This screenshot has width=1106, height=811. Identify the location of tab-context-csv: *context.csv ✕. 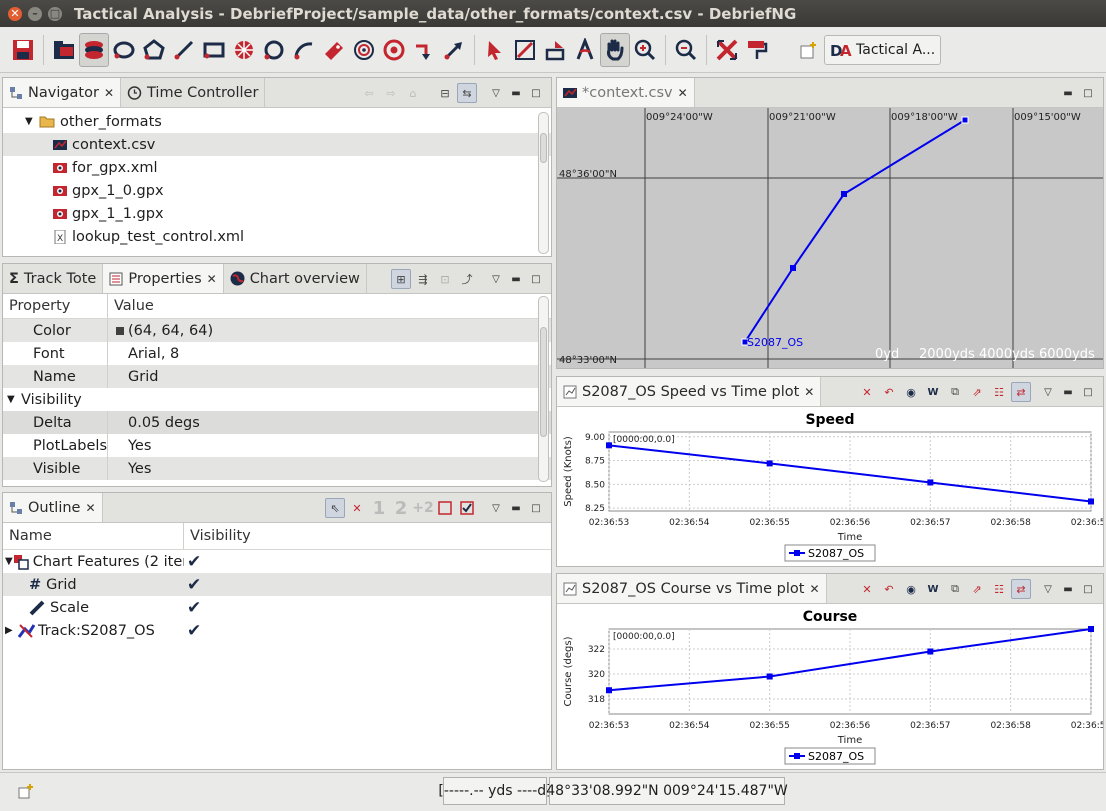
(626, 92).